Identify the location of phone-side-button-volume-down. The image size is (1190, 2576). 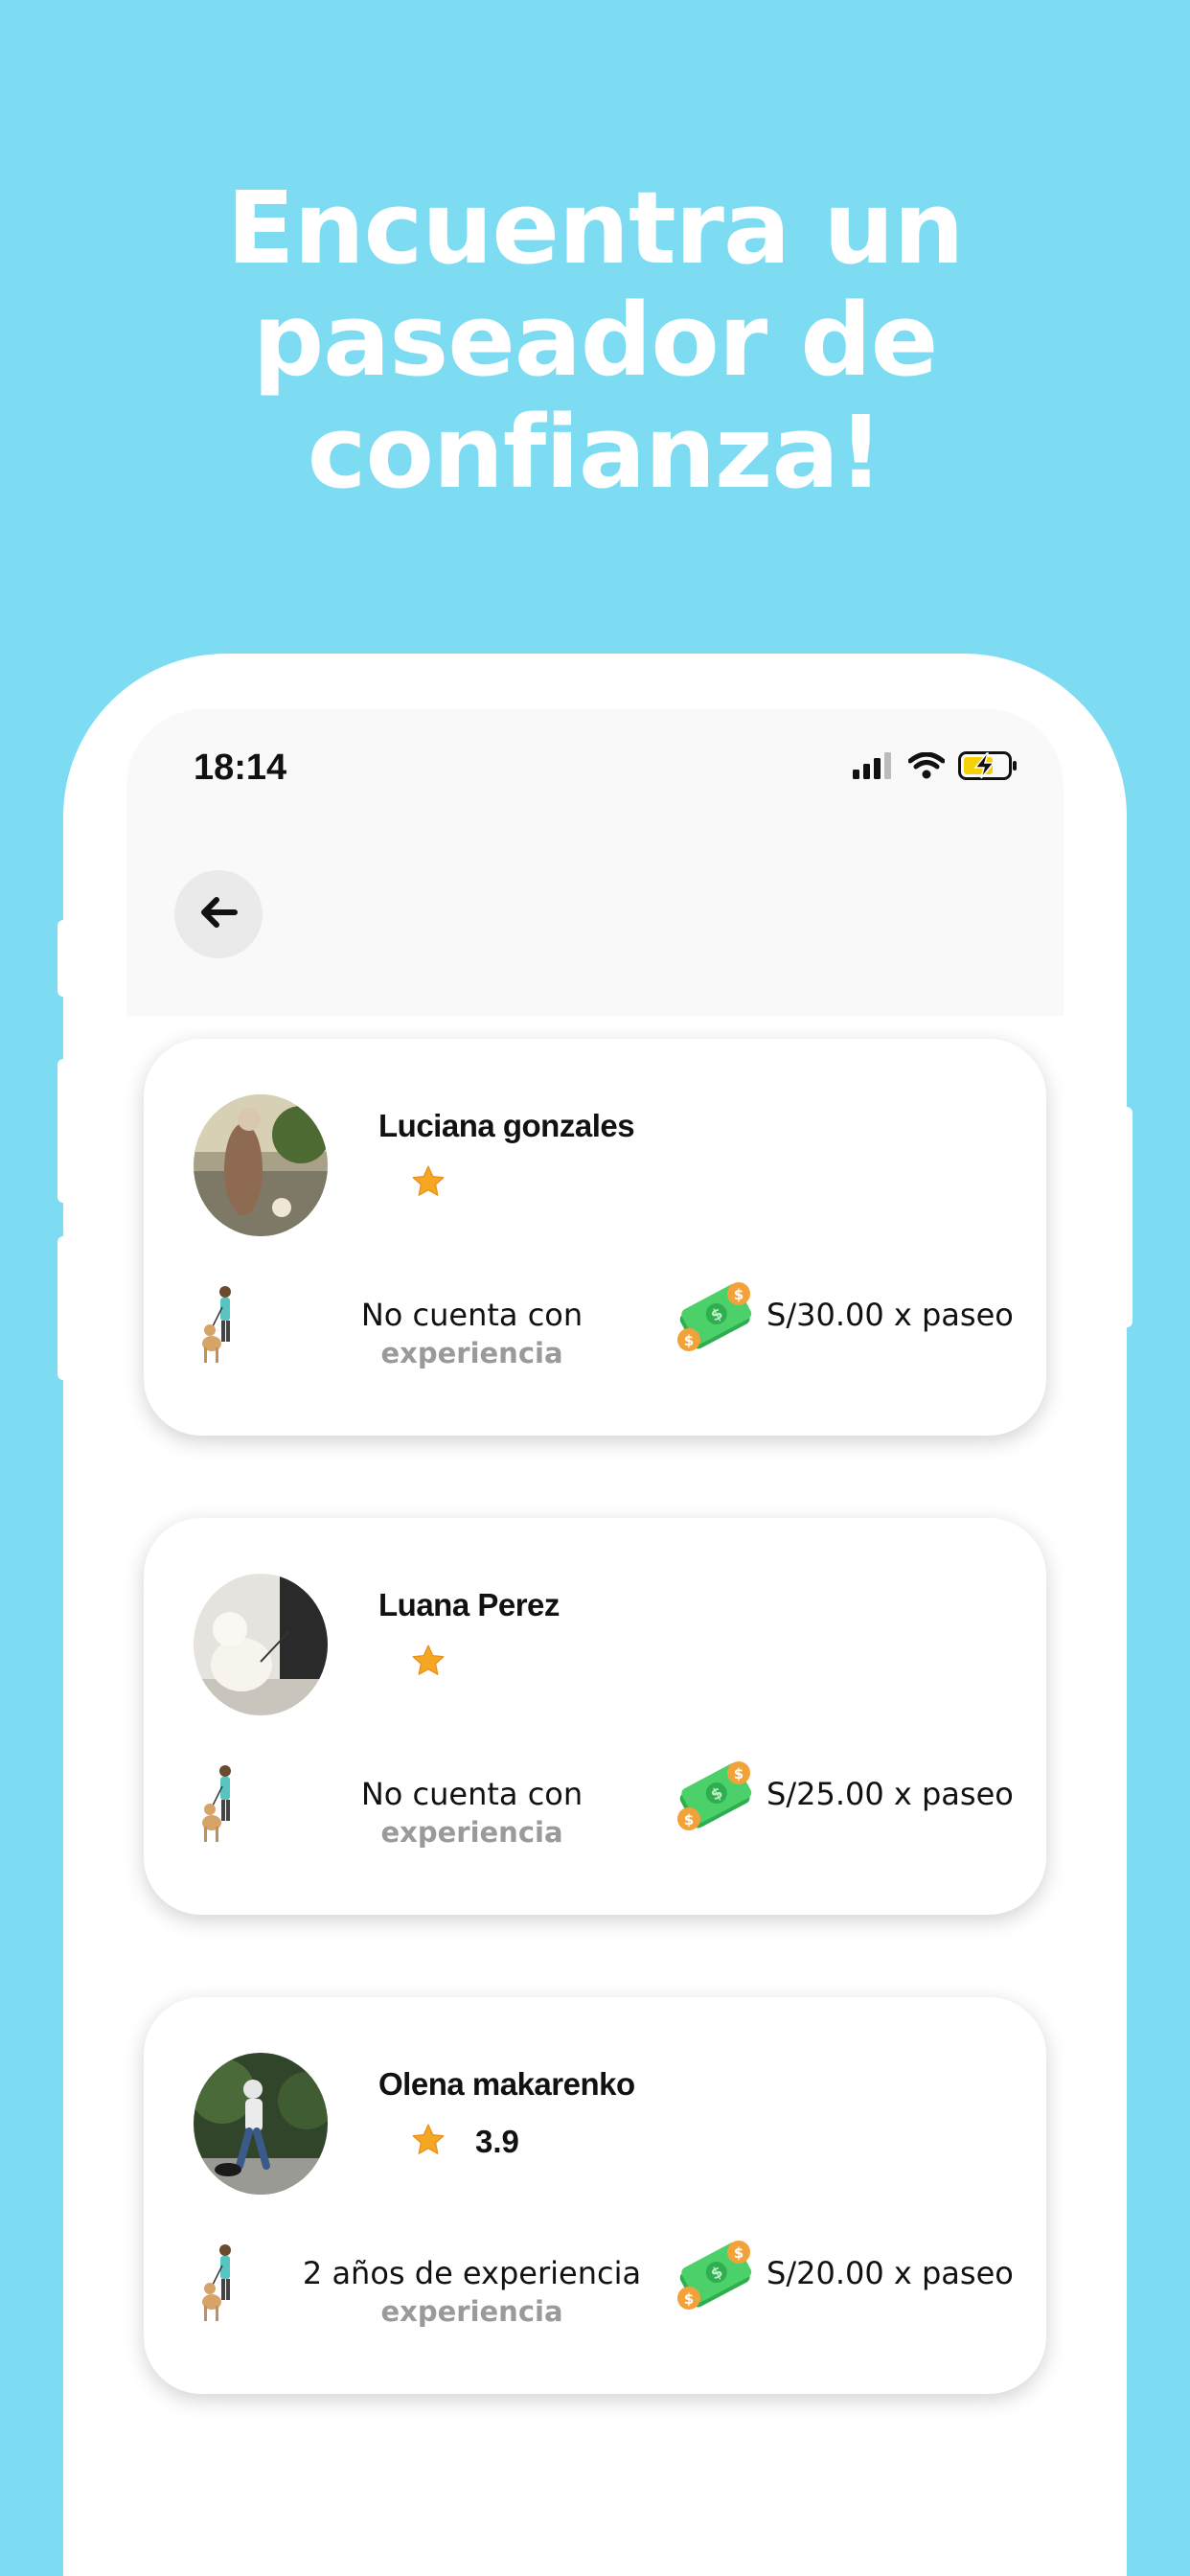
(63, 1308).